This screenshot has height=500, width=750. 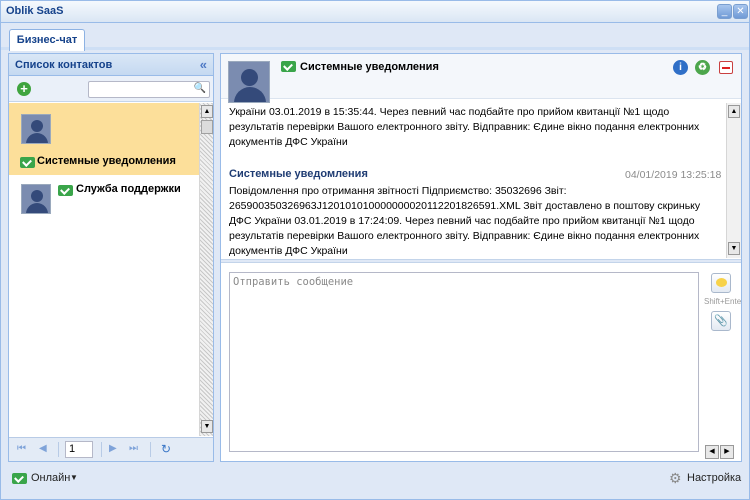 I want to click on paperclip-icon: 📎, so click(x=721, y=321).